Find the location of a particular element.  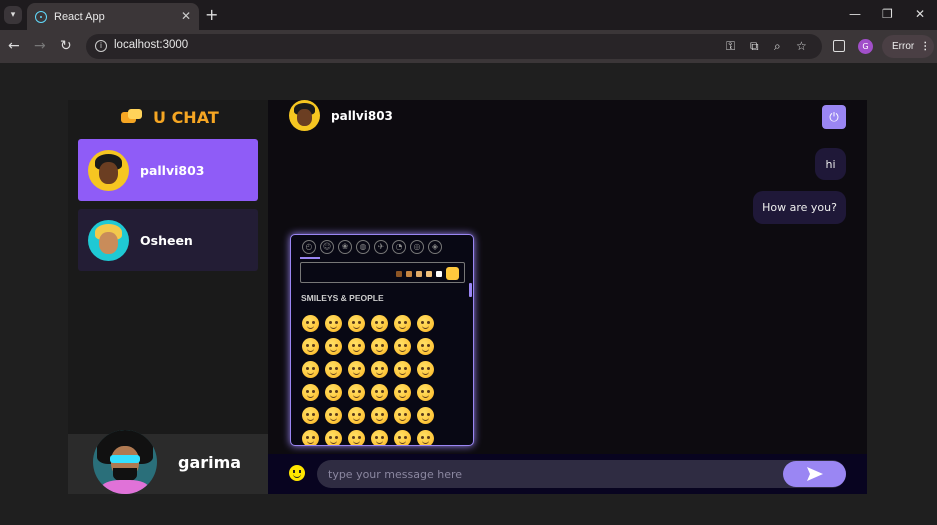

picker-scrollbar is located at coordinates (470, 290).